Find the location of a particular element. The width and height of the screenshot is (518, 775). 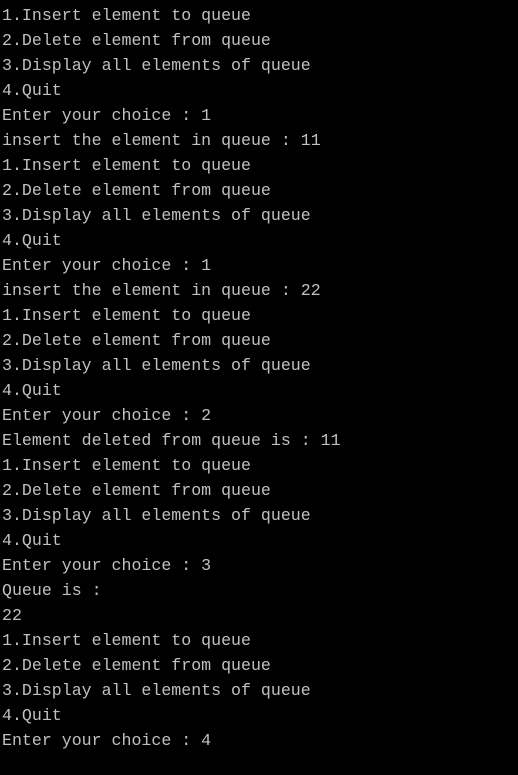

console-line: 22 is located at coordinates (12, 615).